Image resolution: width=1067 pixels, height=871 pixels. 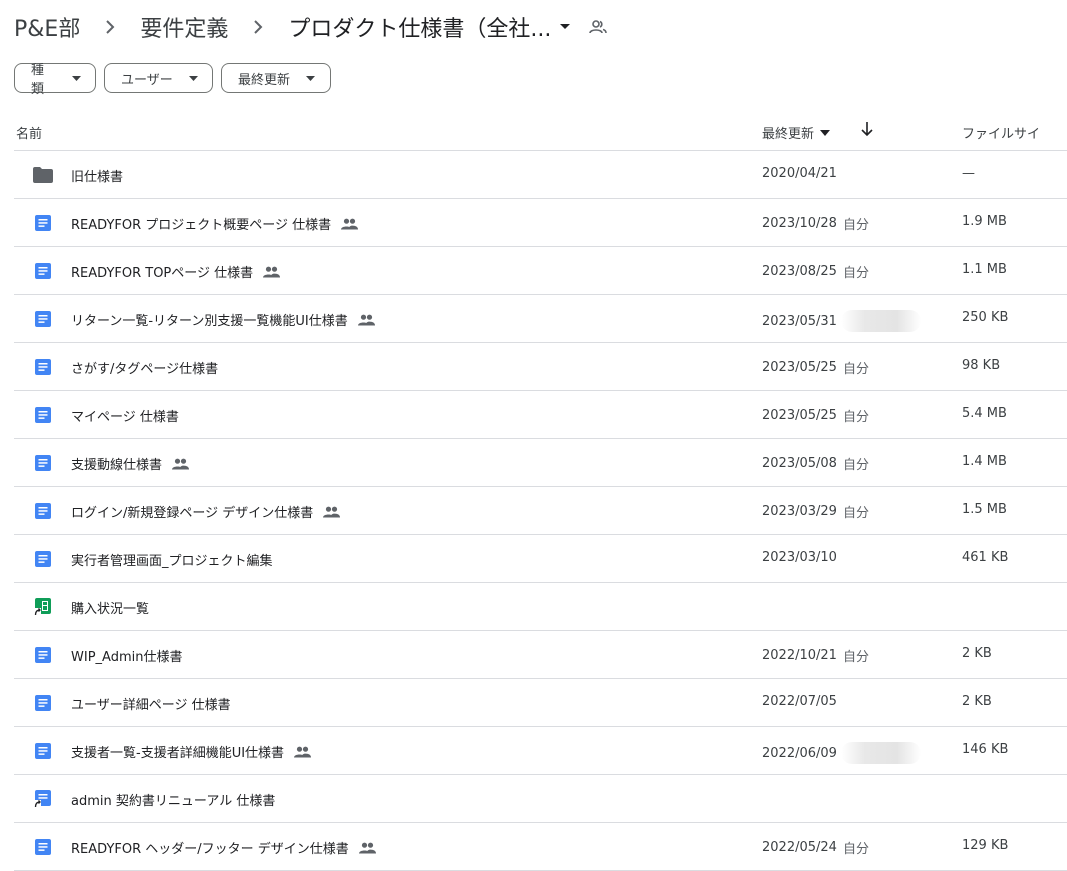 What do you see at coordinates (788, 134) in the screenshot?
I see `column-modified-label: 最終更新` at bounding box center [788, 134].